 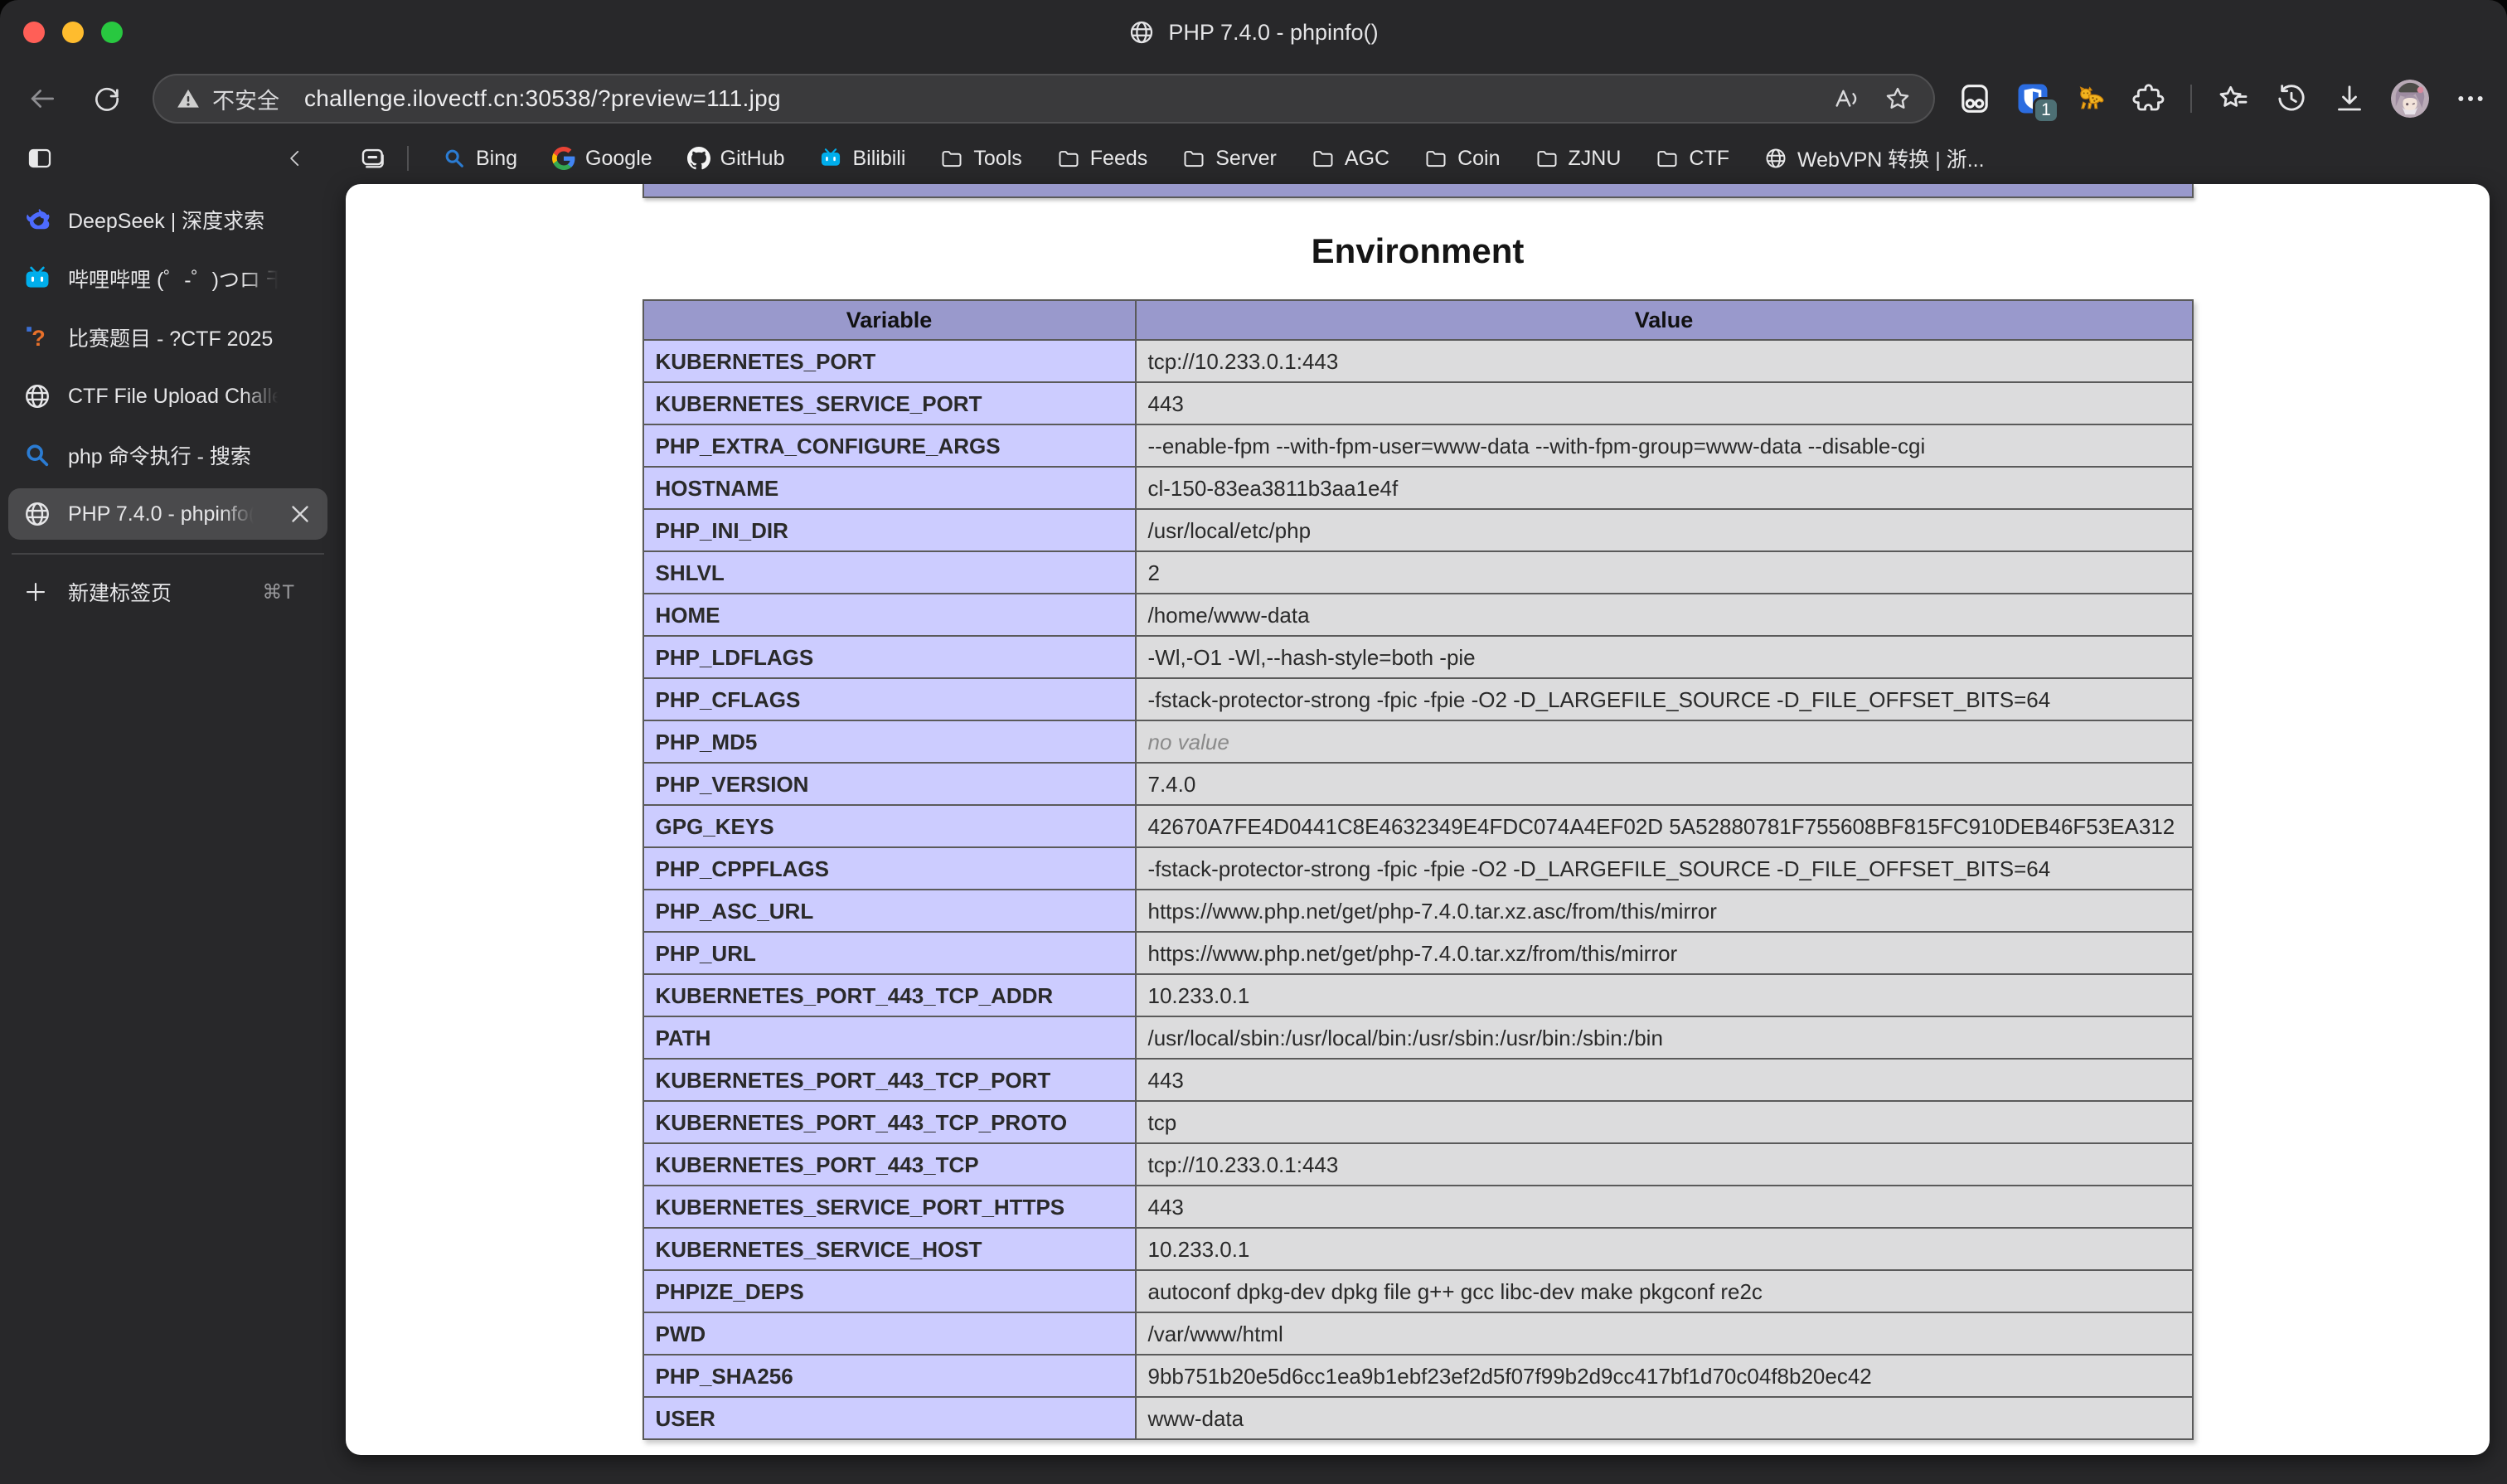 I want to click on search-icon, so click(x=37, y=455).